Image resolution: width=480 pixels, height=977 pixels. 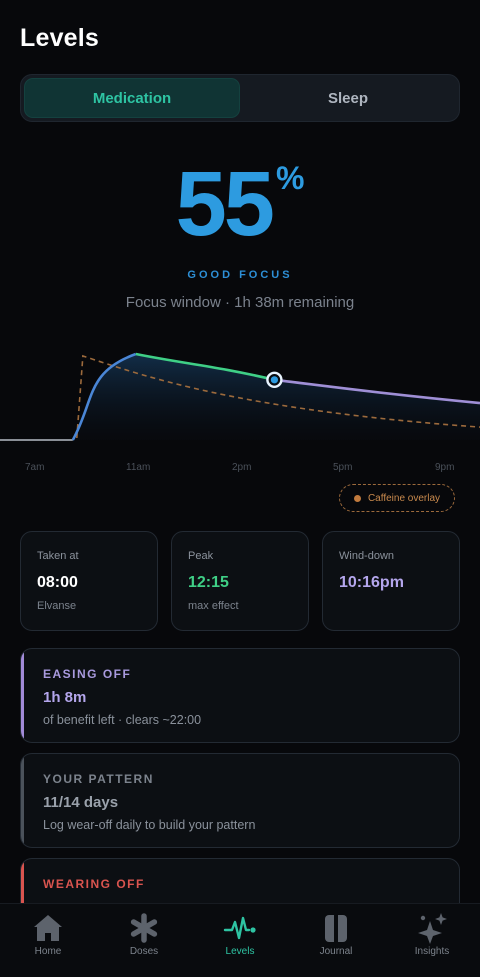 I want to click on stat-wind-down: Wind-down 10:16pm, so click(x=391, y=581).